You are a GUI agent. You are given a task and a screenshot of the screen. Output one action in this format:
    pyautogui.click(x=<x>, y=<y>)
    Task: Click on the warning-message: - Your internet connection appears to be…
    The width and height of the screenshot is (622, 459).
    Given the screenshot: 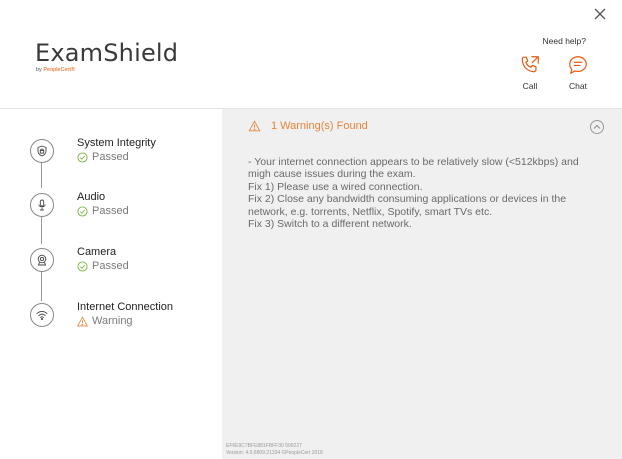 What is the action you would take?
    pyautogui.click(x=426, y=193)
    